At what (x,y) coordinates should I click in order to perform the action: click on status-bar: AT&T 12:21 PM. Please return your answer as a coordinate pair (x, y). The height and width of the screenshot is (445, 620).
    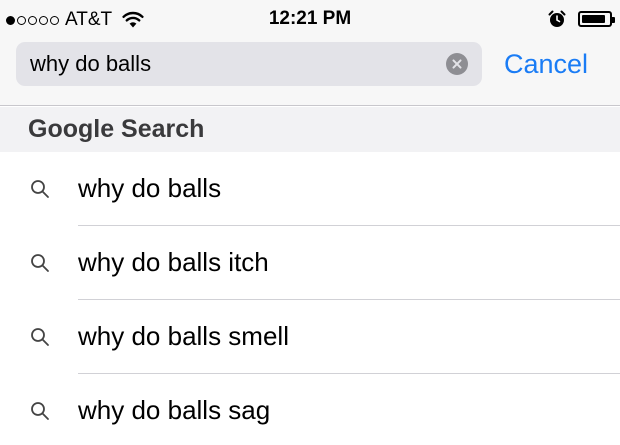
    Looking at the image, I should click on (310, 19).